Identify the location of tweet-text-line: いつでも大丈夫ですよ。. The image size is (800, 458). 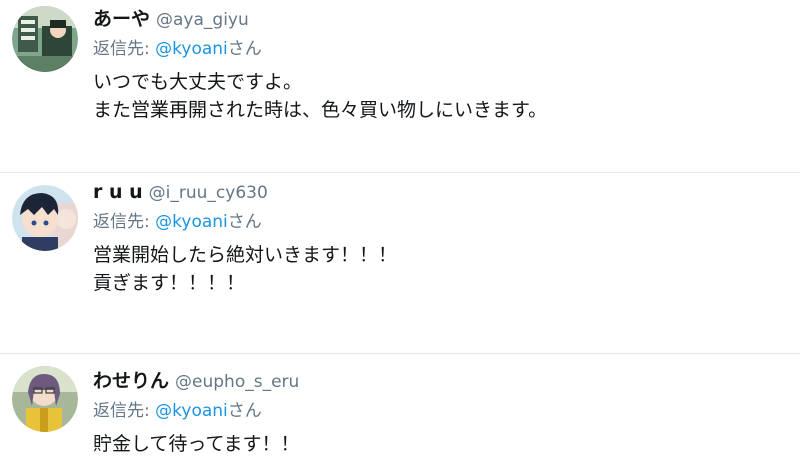
(198, 82).